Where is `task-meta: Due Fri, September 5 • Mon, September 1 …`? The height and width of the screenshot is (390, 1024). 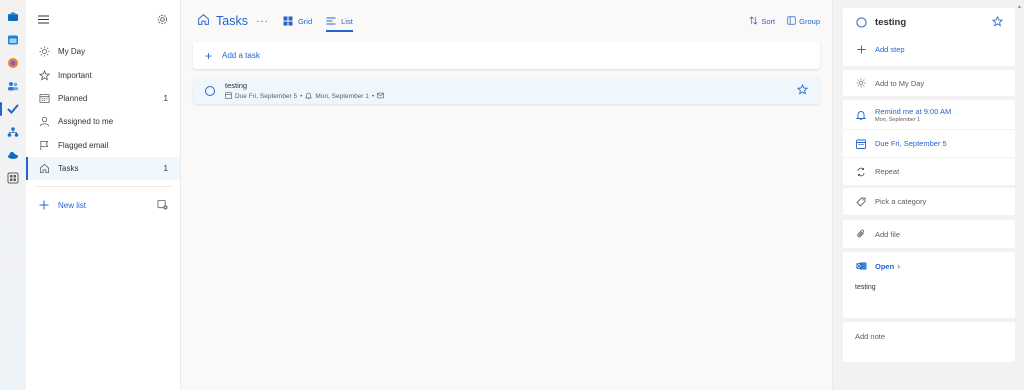 task-meta: Due Fri, September 5 • Mon, September 1 … is located at coordinates (305, 96).